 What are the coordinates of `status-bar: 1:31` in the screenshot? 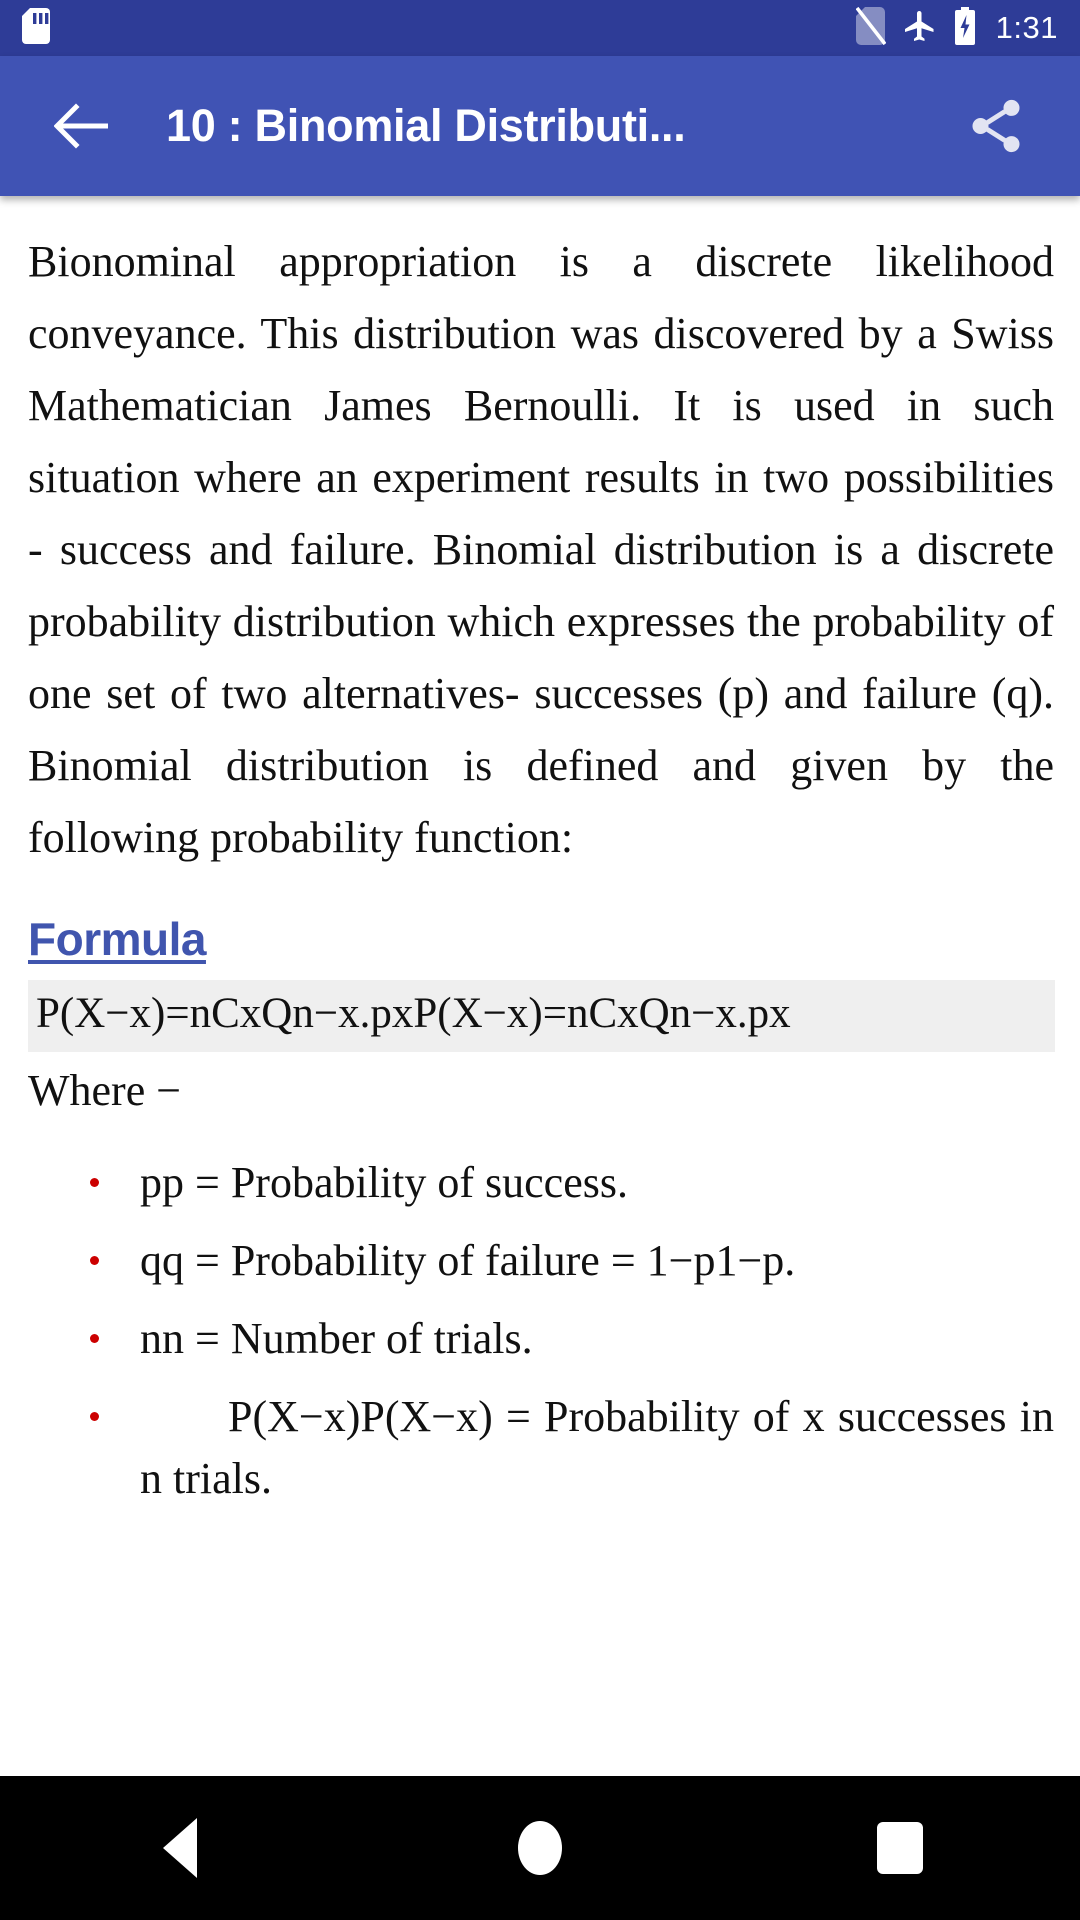 It's located at (540, 28).